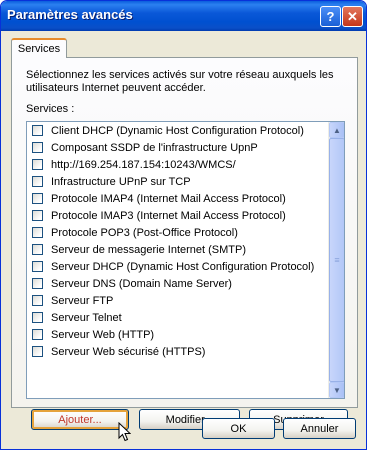 The height and width of the screenshot is (450, 367). I want to click on cancel-button-label: Annuler, so click(319, 428).